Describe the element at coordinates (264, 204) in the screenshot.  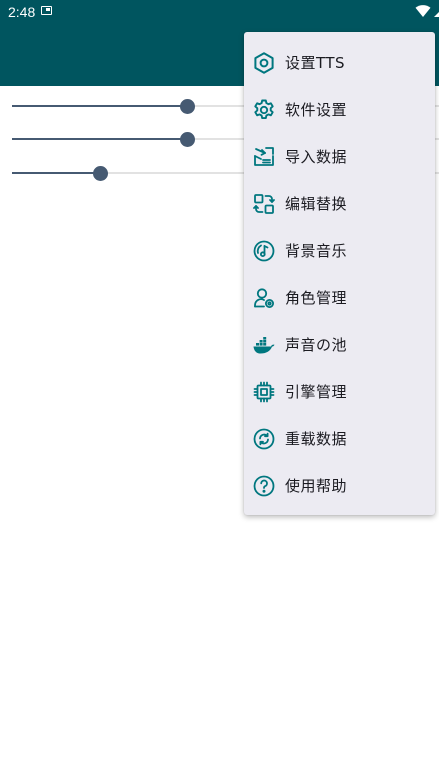
I see `replace-icon` at that location.